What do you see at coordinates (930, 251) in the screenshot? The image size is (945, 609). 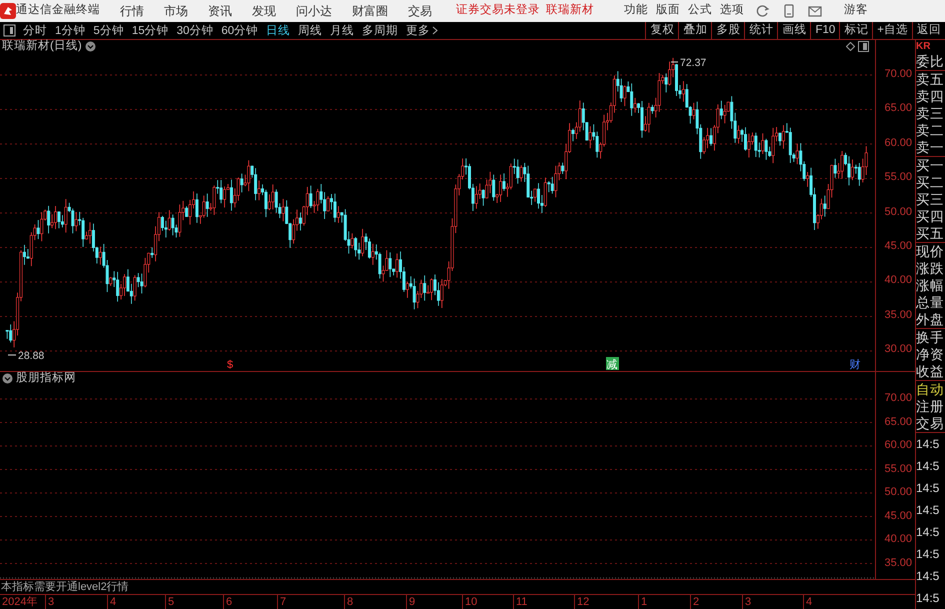 I see `quote-field-label: 现价` at bounding box center [930, 251].